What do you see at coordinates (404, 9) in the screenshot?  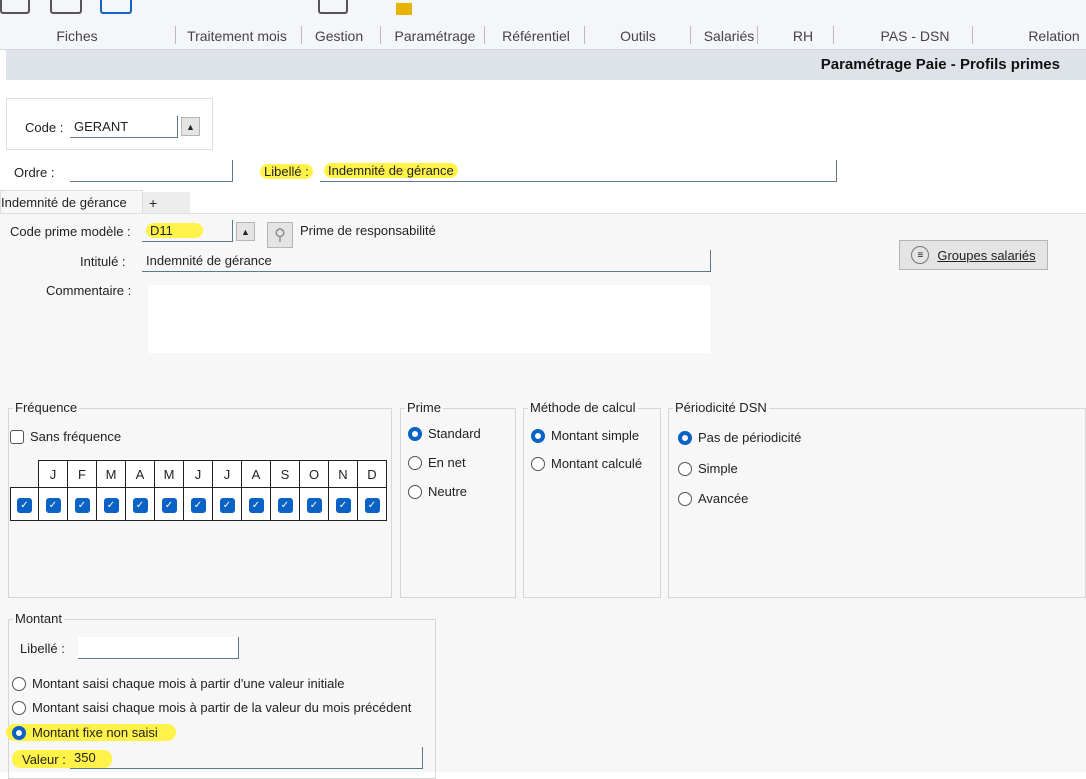 I see `percent-folder-icon` at bounding box center [404, 9].